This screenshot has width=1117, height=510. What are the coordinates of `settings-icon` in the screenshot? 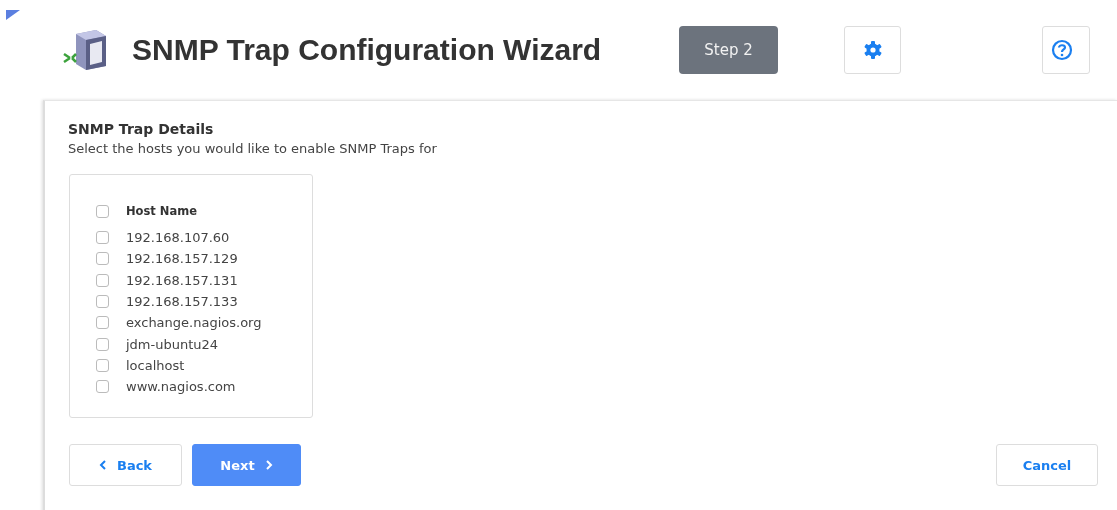 It's located at (872, 50).